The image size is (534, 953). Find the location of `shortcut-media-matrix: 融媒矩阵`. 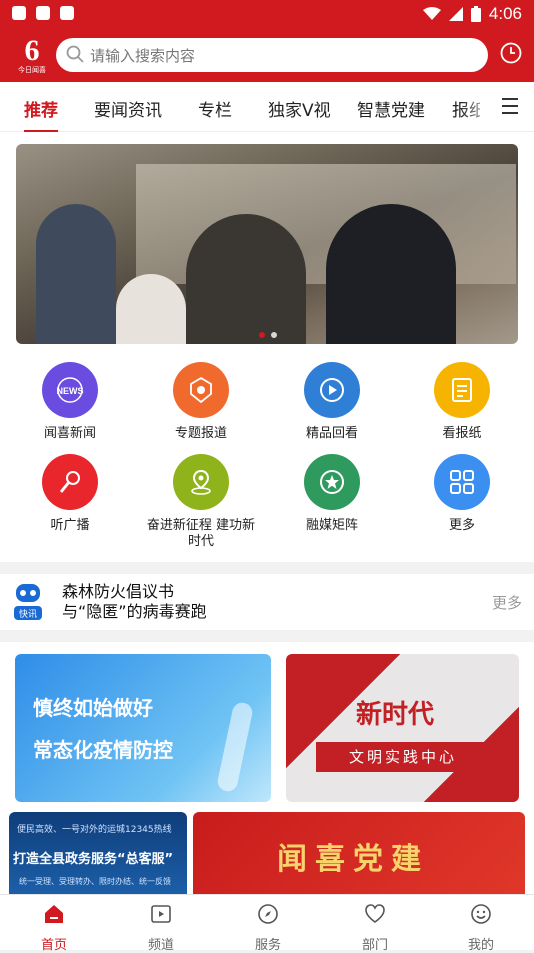

shortcut-media-matrix: 融媒矩阵 is located at coordinates (332, 494).